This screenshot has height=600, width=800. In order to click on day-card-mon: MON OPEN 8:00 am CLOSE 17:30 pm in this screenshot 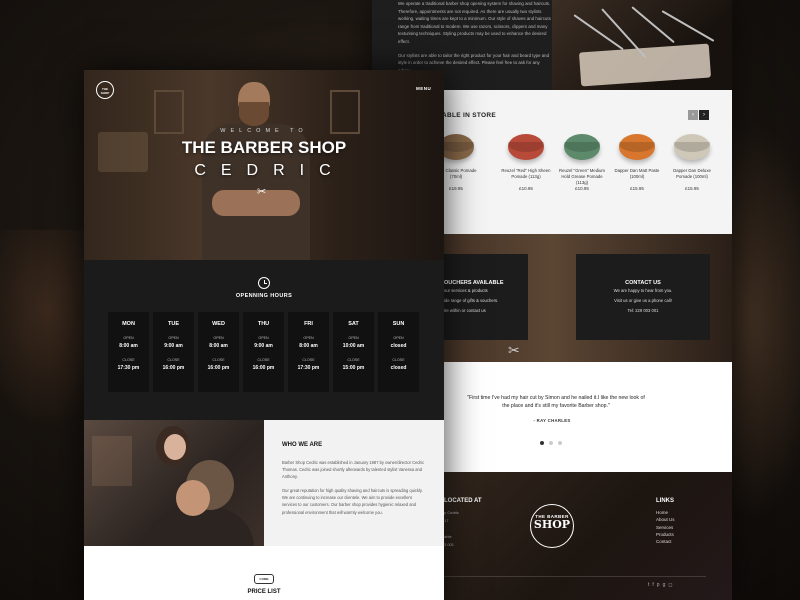, I will do `click(128, 352)`.